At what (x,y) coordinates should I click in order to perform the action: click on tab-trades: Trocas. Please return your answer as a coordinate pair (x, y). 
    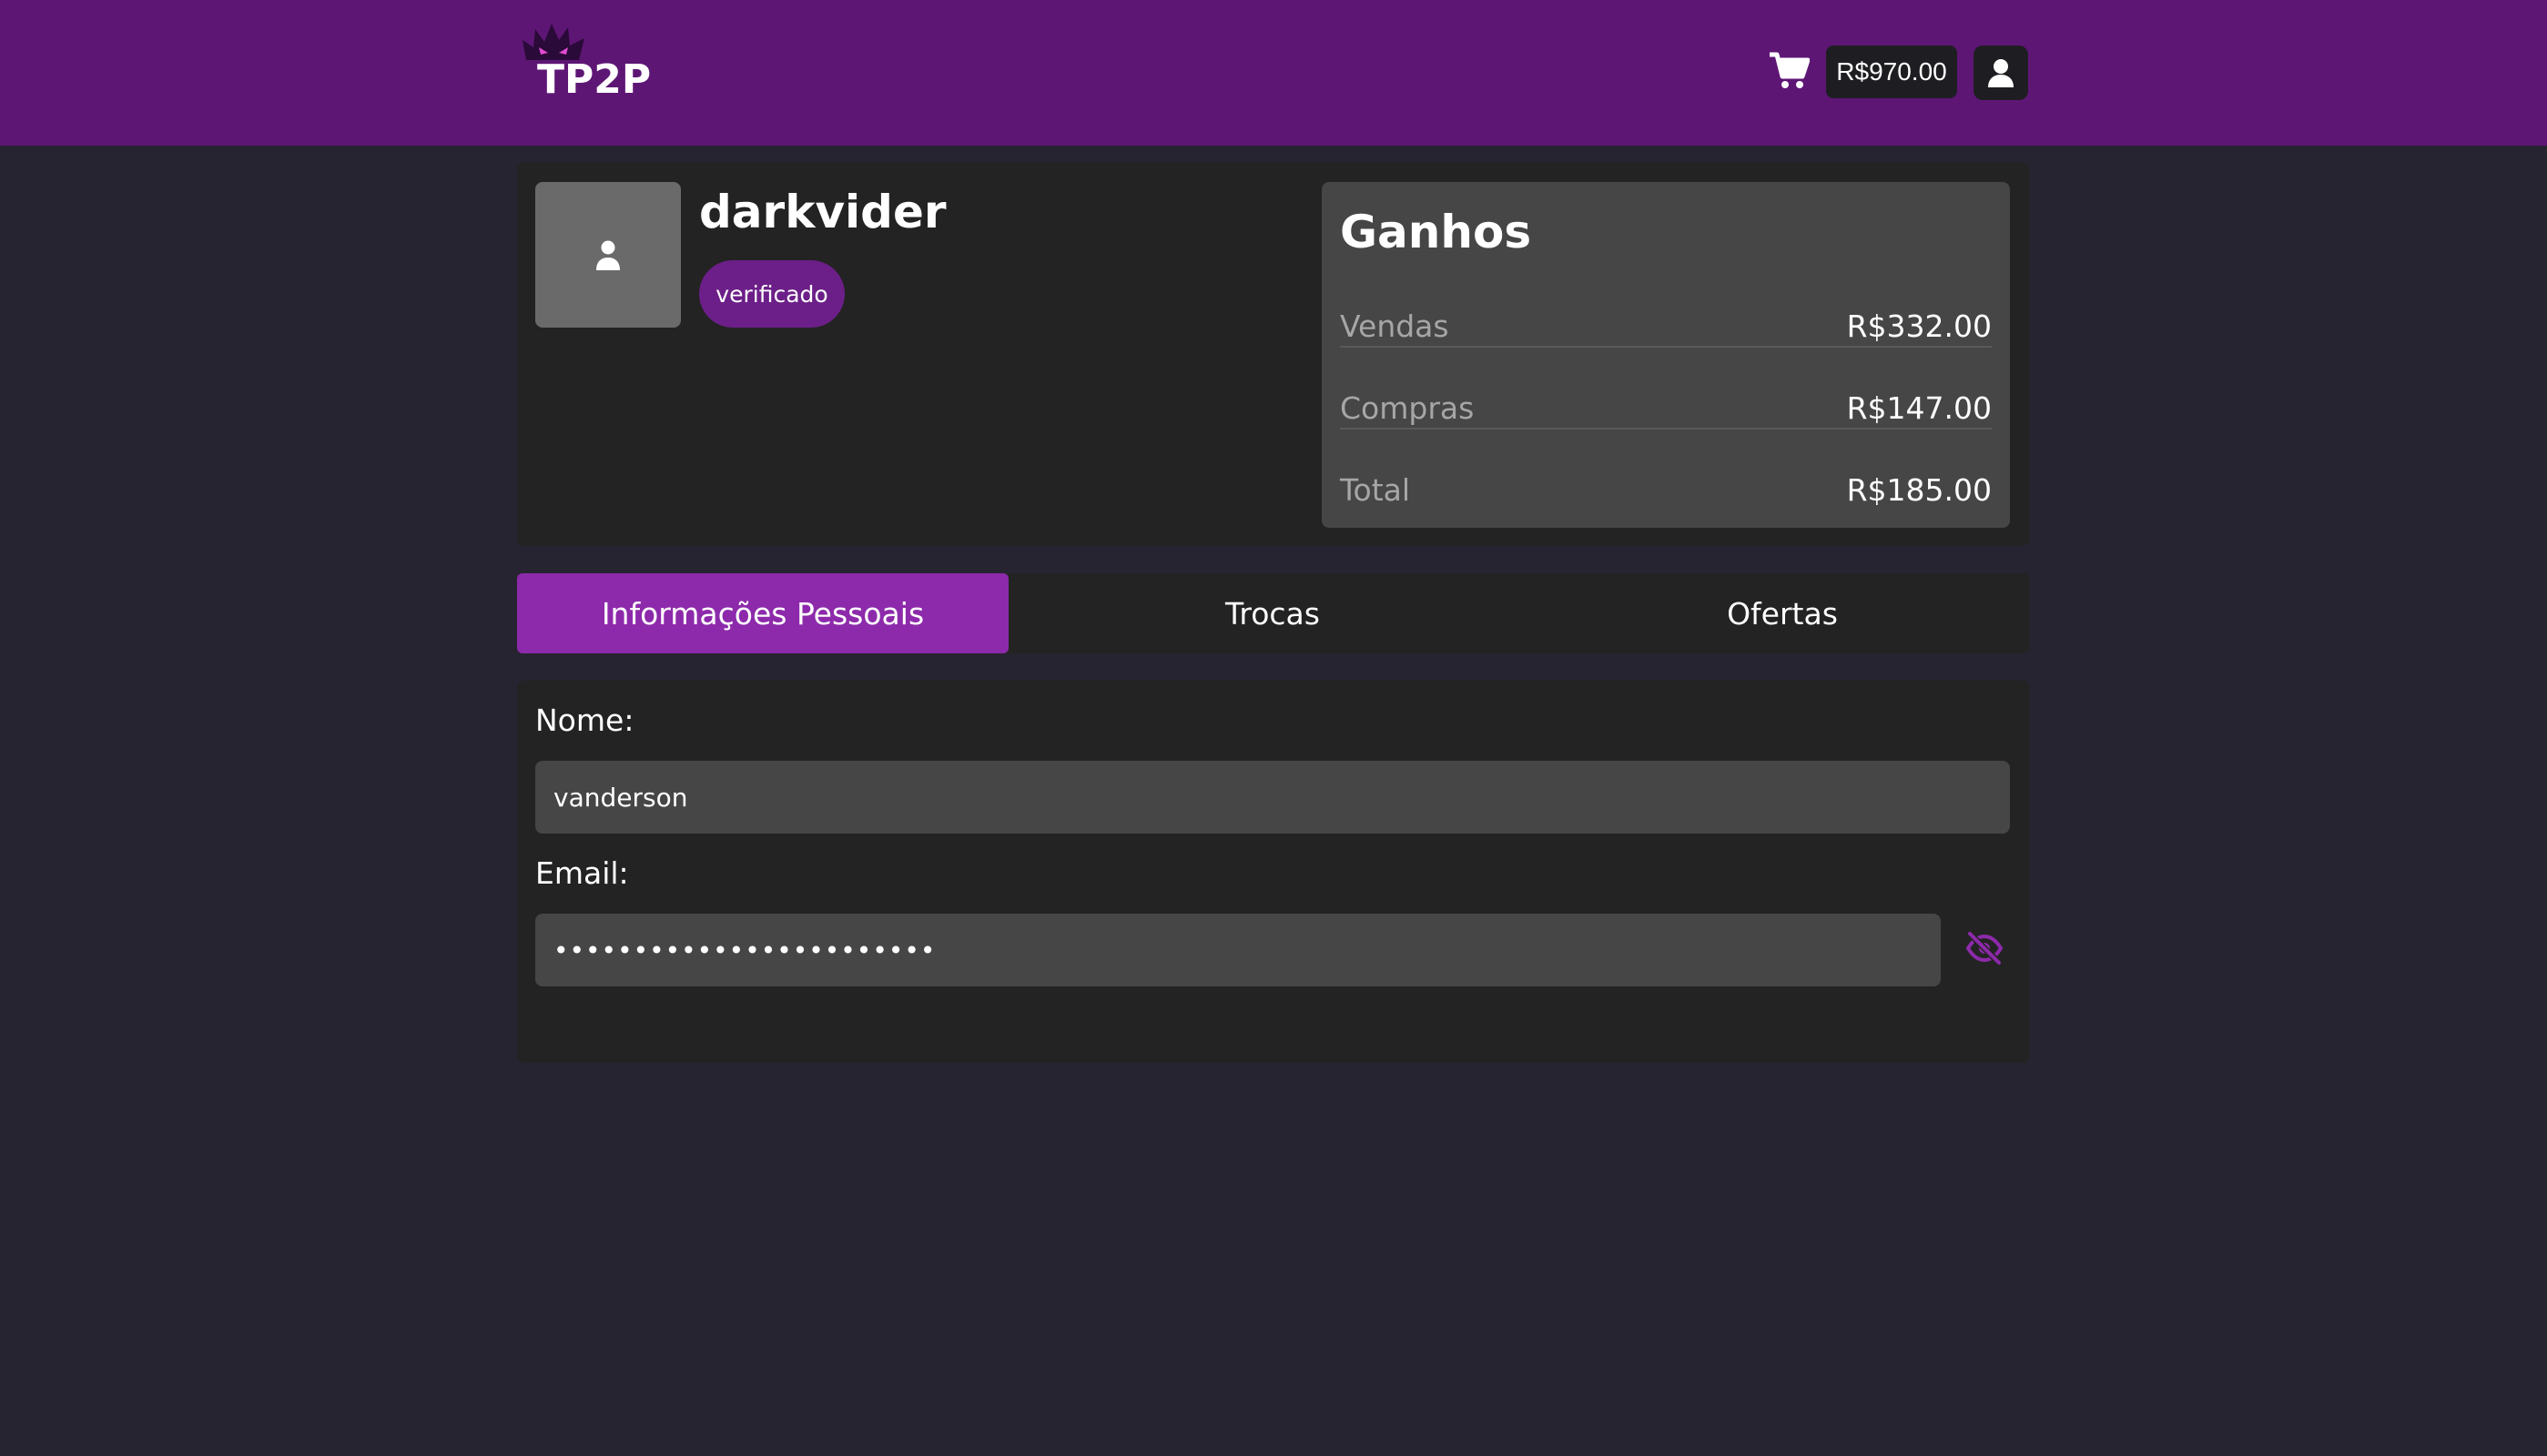
    Looking at the image, I should click on (1273, 613).